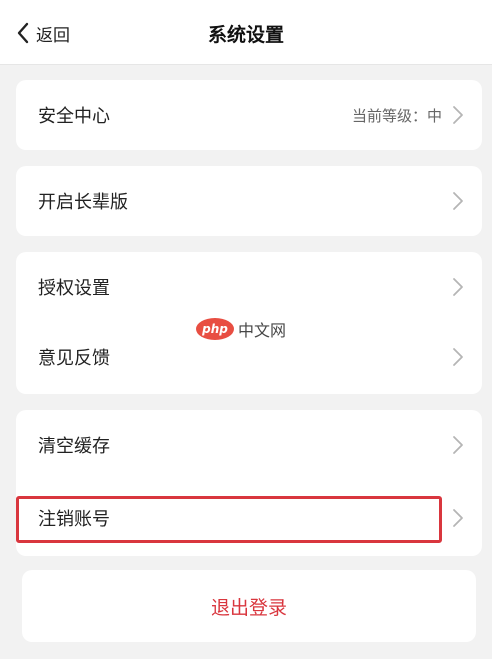 This screenshot has width=492, height=659. I want to click on row-delete-account: 注销账号, so click(249, 518).